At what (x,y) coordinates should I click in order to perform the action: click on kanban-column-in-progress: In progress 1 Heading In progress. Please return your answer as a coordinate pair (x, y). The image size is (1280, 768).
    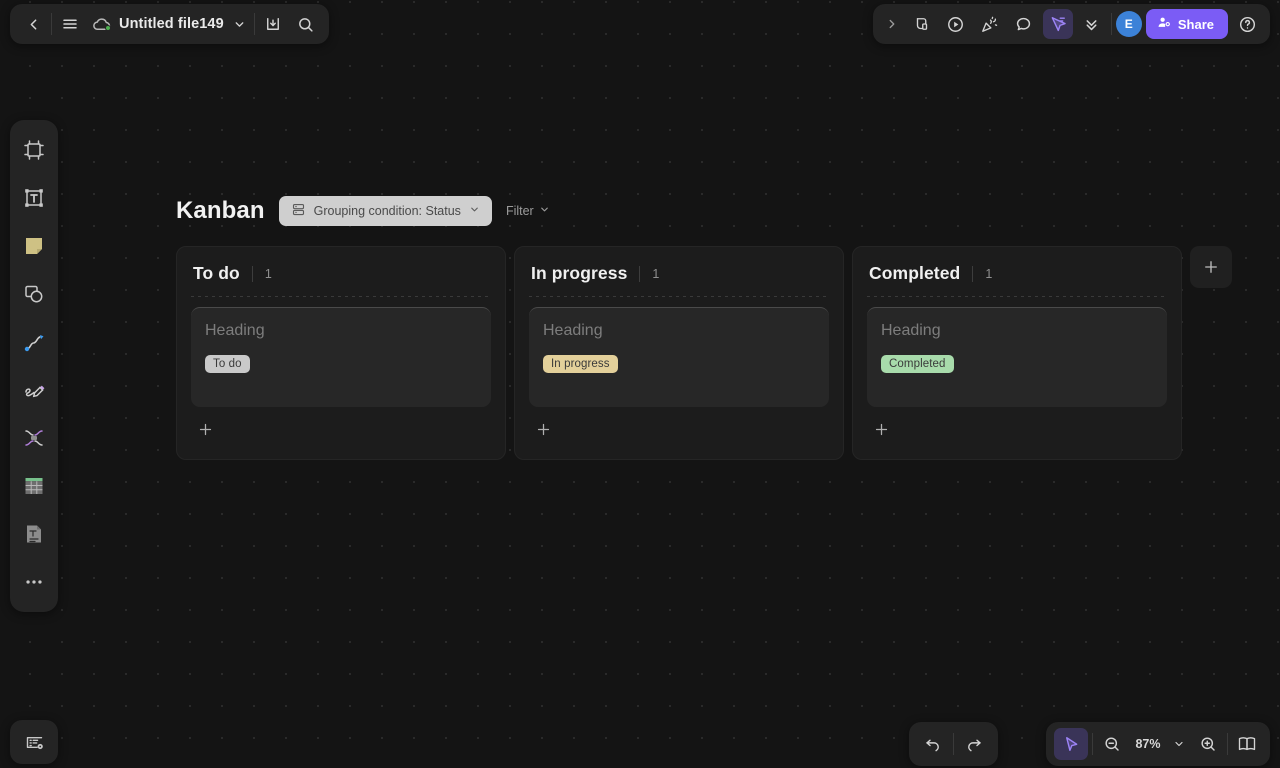
    Looking at the image, I should click on (679, 353).